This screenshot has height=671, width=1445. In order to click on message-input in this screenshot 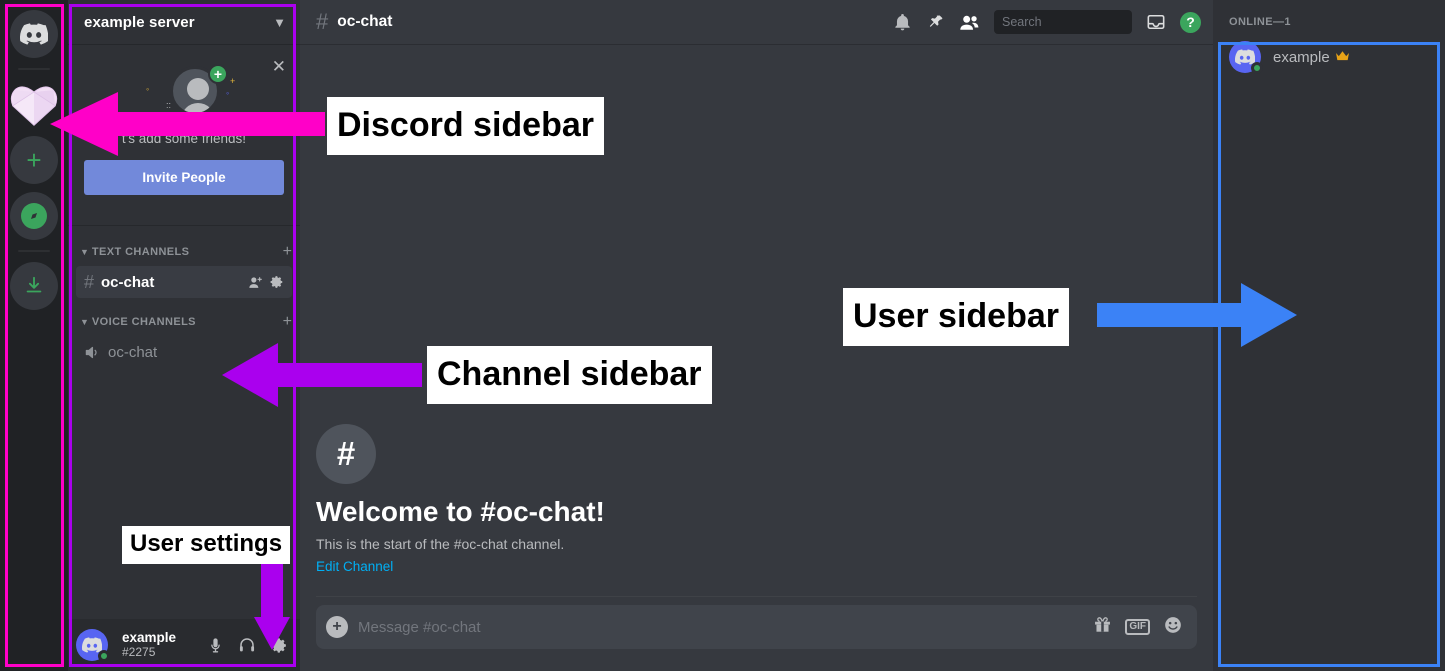, I will do `click(726, 627)`.